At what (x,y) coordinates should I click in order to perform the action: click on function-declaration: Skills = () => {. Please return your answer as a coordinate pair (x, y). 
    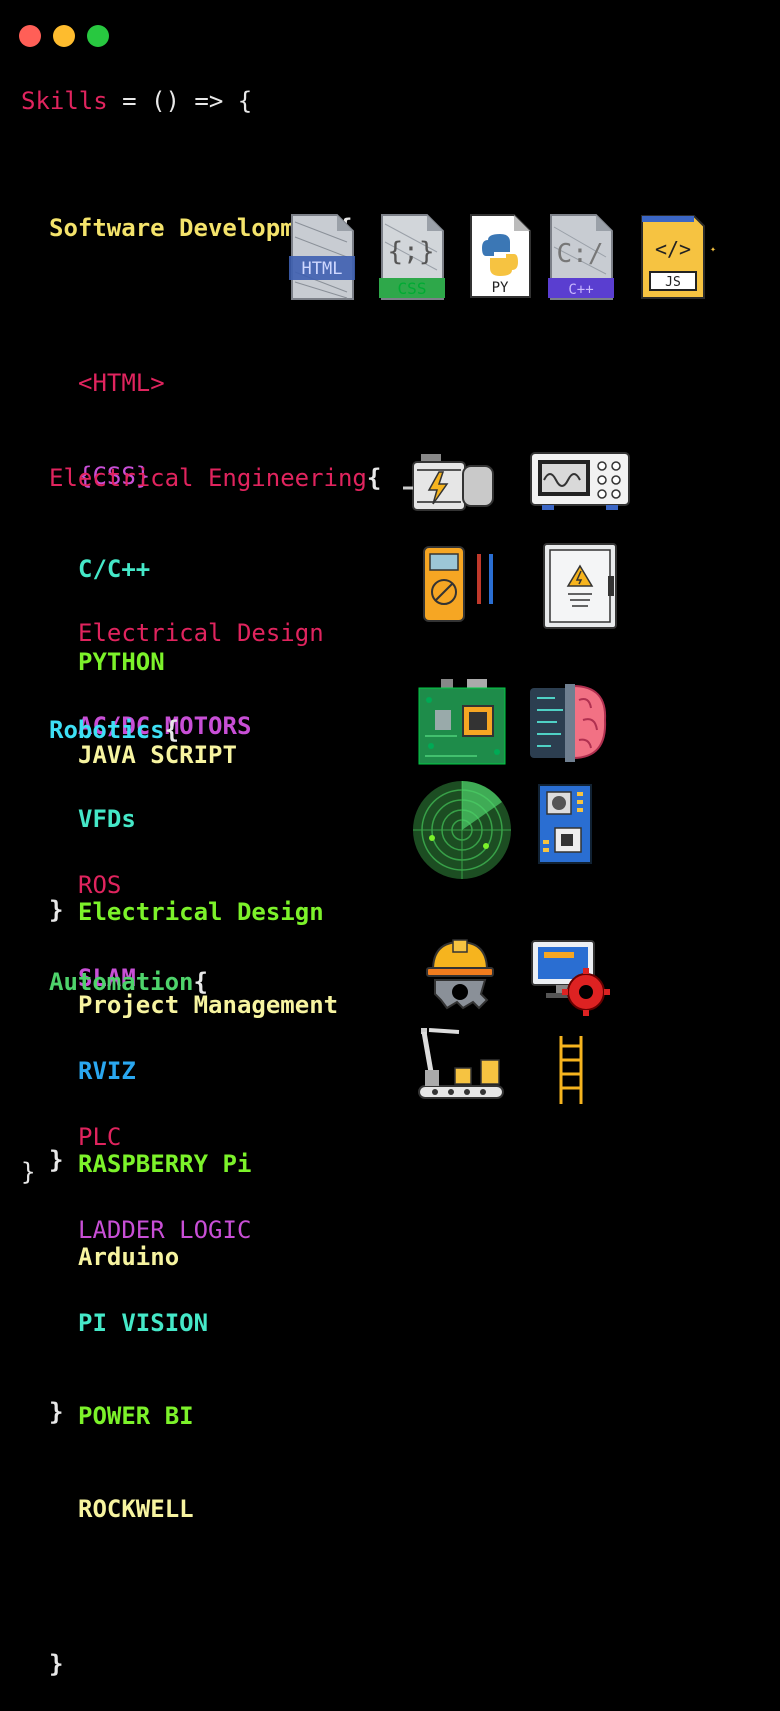
    Looking at the image, I should click on (136, 101).